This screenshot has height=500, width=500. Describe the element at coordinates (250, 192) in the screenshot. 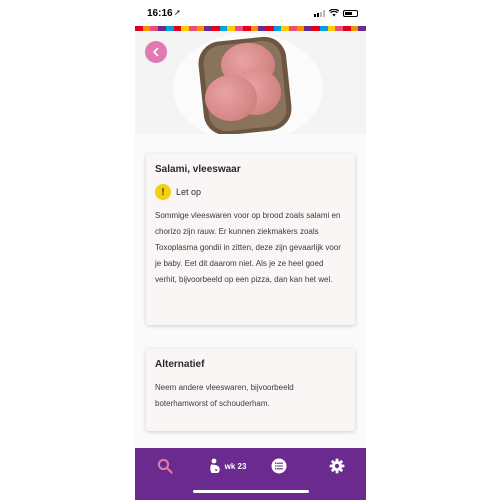

I see `warning-row: ! Let op` at that location.